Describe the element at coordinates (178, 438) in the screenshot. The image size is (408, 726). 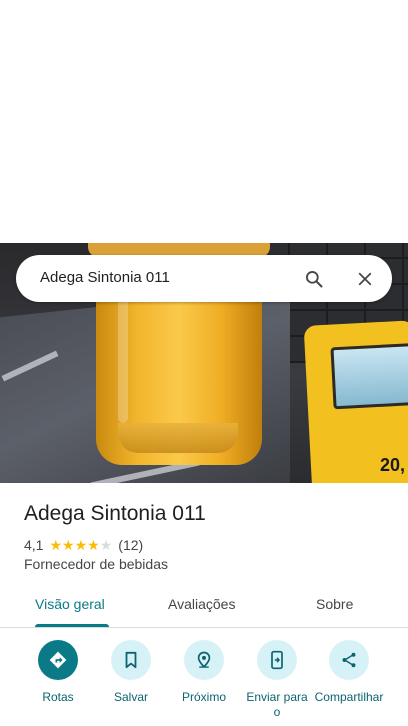
I see `photo-cup-base` at that location.